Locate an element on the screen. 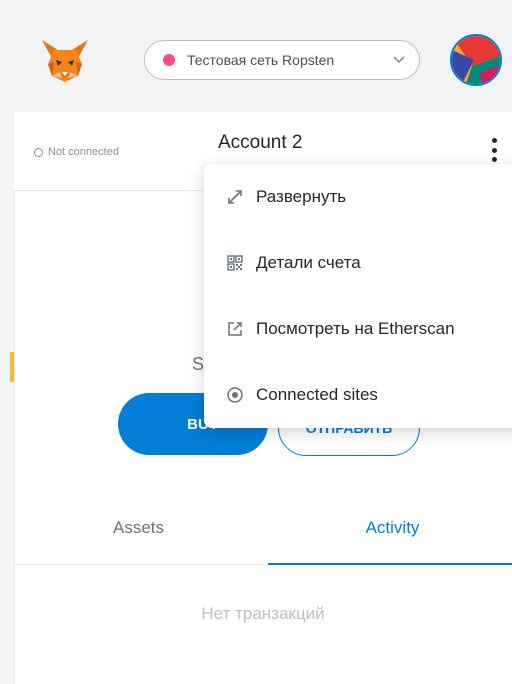 Image resolution: width=512 pixels, height=684 pixels. balance-partial: S is located at coordinates (198, 364).